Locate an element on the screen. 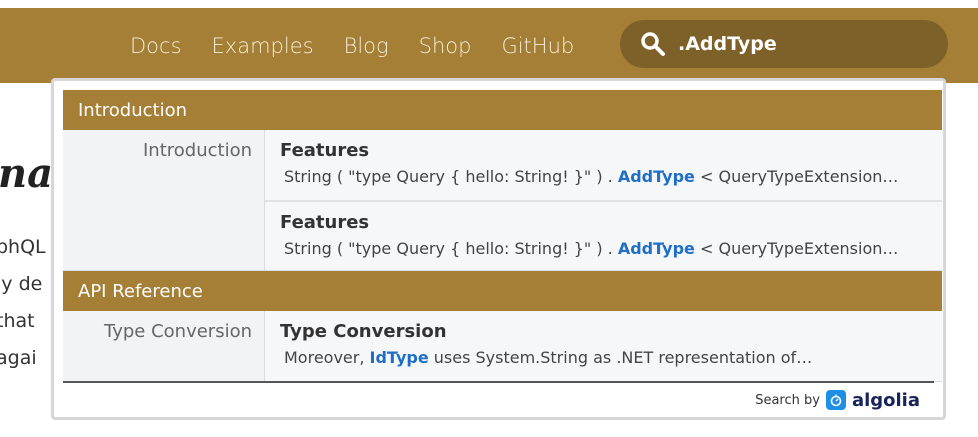  category-header-api-reference: API Reference is located at coordinates (502, 291).